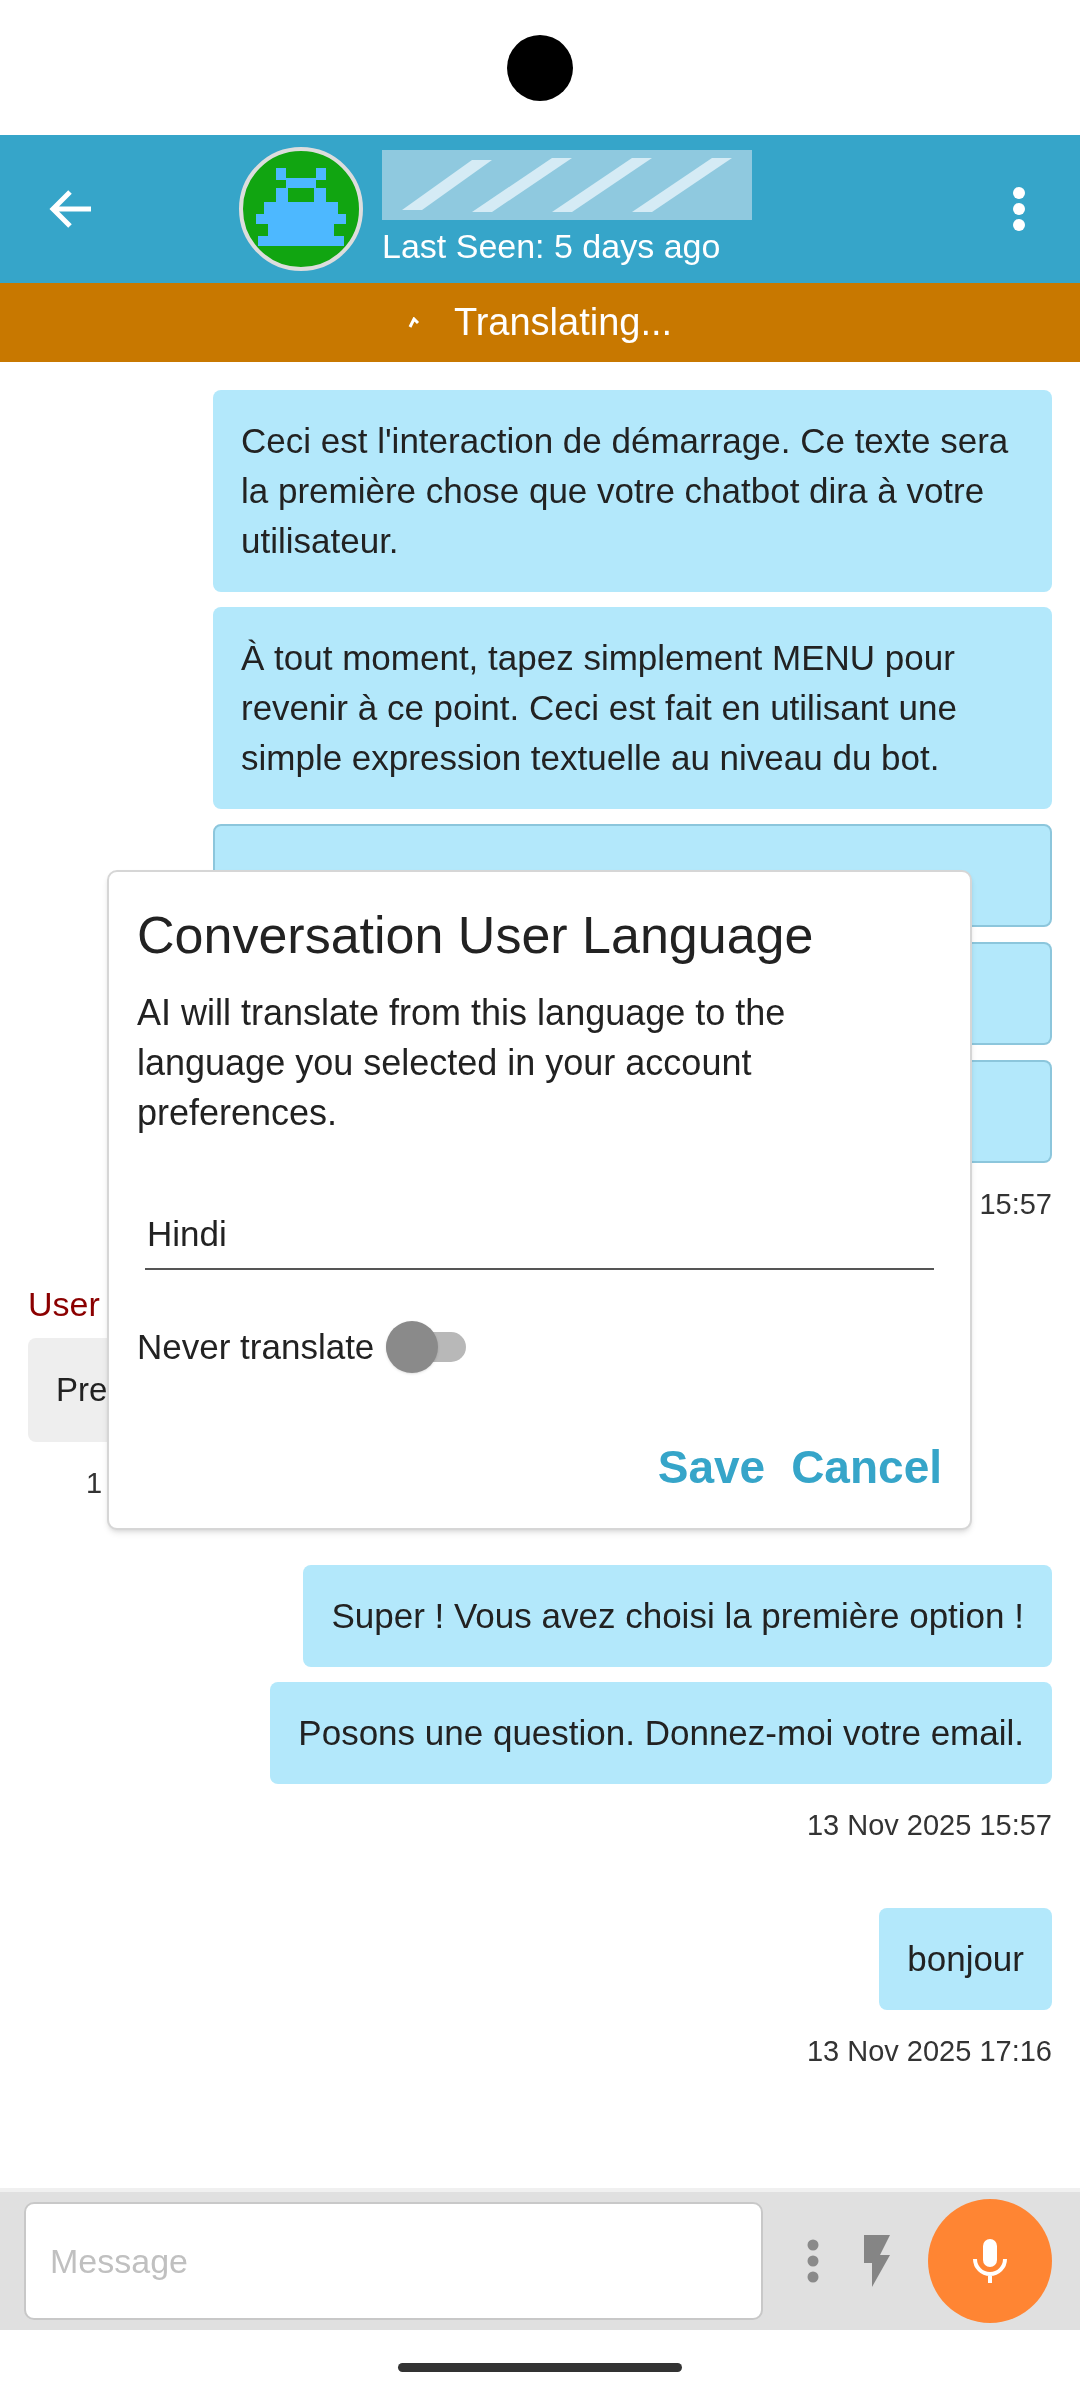  Describe the element at coordinates (632, 491) in the screenshot. I see `message-bubble: Ceci est l'interaction de démarrage. Ce texte sera la première chose que votre chatbot dira à votre utilisateur.` at that location.